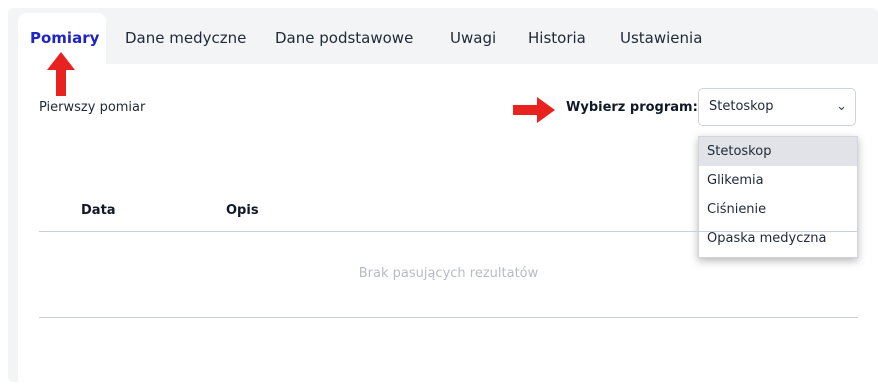  I want to click on first-measurement-label: Pierwszy pomiar, so click(92, 107).